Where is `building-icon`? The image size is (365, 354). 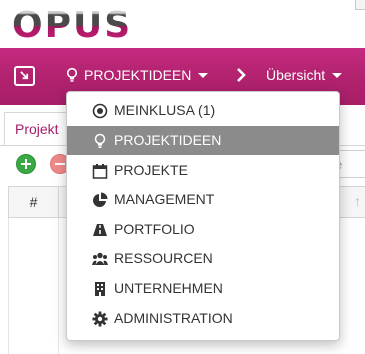 building-icon is located at coordinates (100, 289).